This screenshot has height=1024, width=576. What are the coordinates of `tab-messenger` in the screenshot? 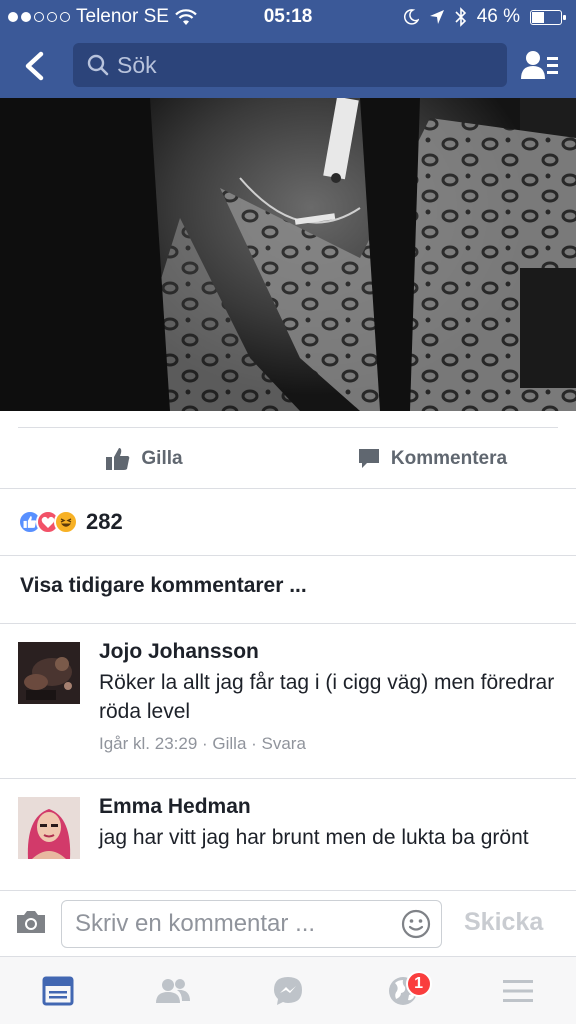 It's located at (287, 990).